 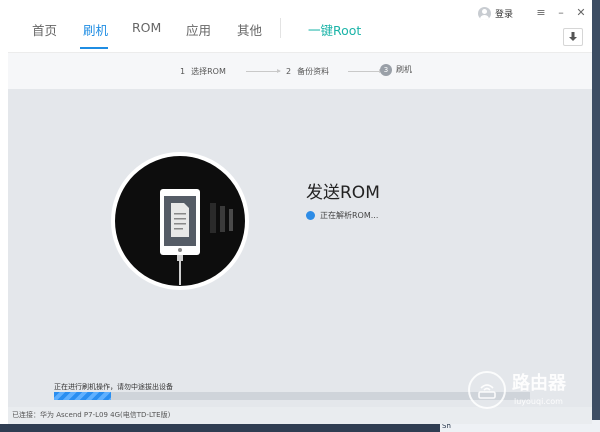 What do you see at coordinates (280, 28) in the screenshot?
I see `nav-divider` at bounding box center [280, 28].